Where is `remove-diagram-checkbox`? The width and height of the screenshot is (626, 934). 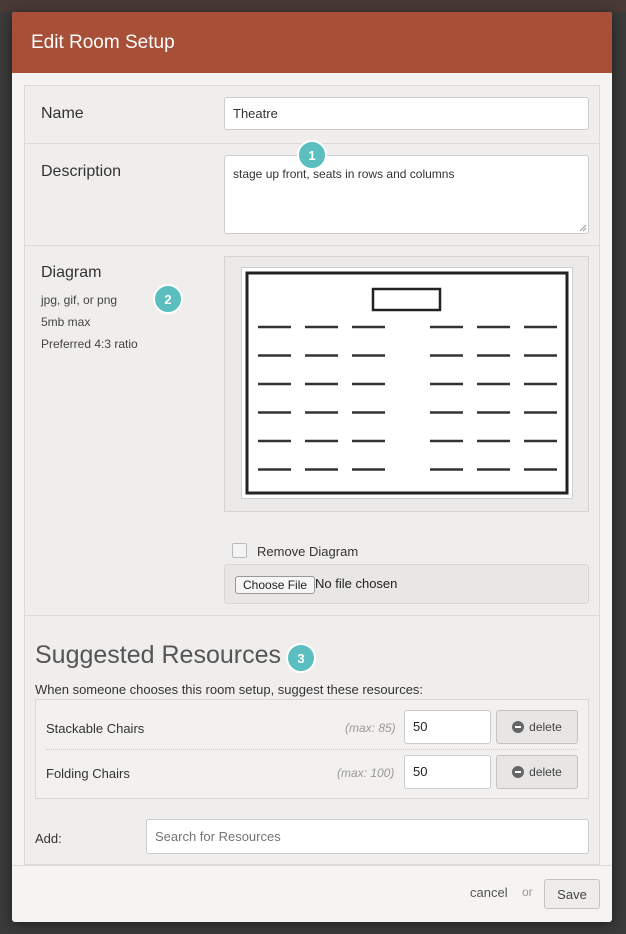 remove-diagram-checkbox is located at coordinates (239, 550).